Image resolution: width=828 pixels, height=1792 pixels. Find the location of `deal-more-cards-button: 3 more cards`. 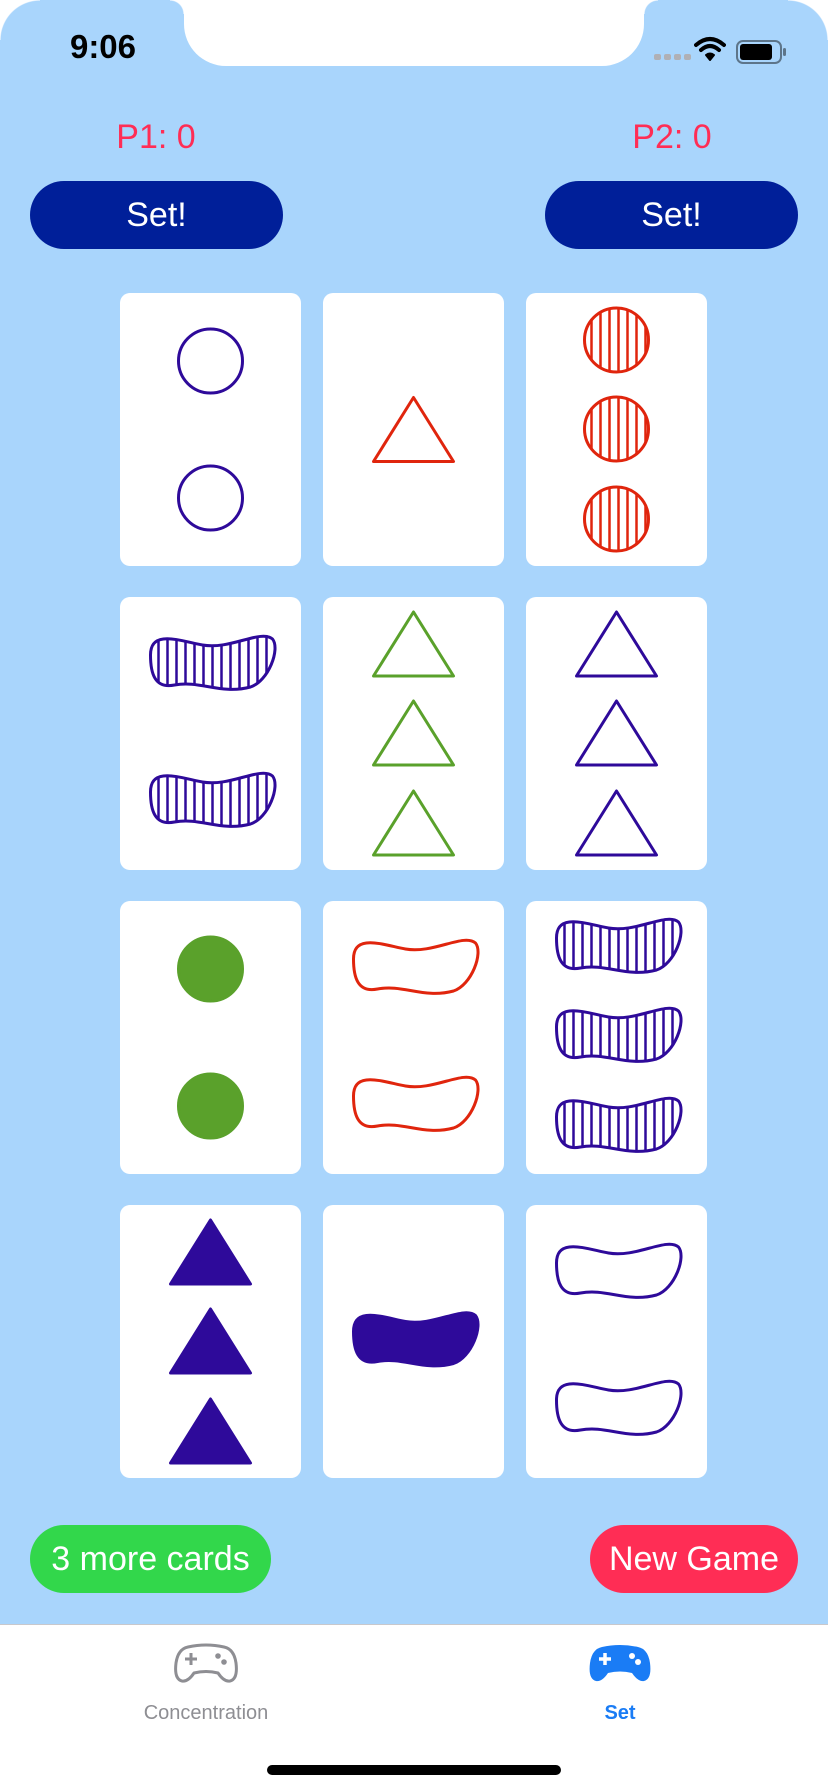

deal-more-cards-button: 3 more cards is located at coordinates (150, 1559).